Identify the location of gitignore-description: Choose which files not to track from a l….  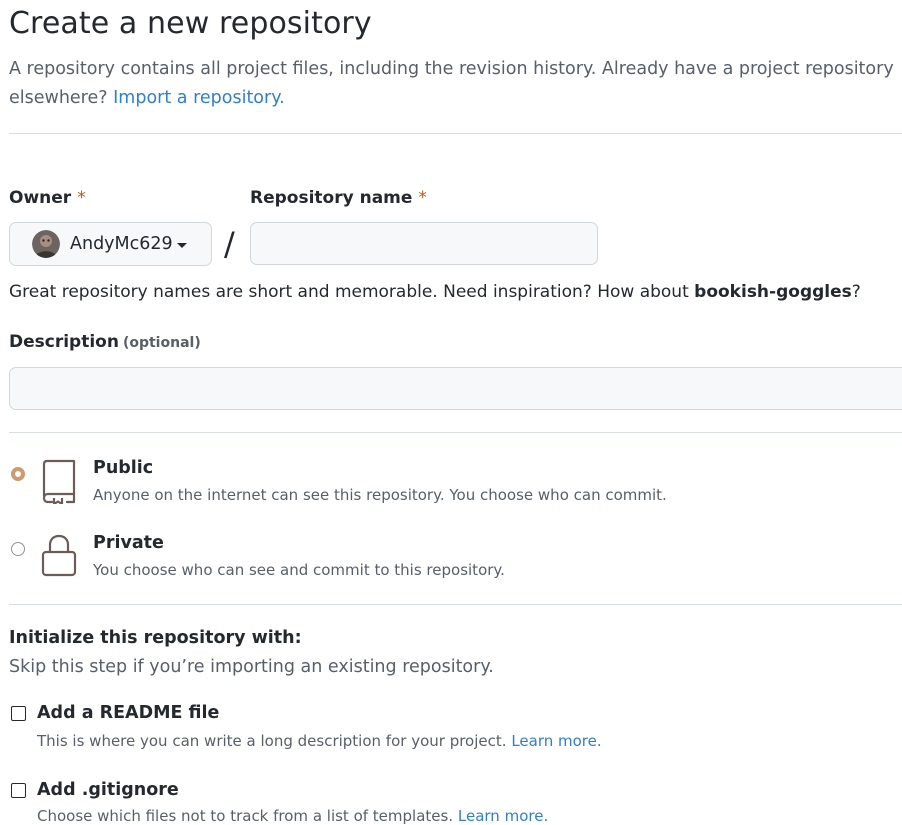
(292, 816).